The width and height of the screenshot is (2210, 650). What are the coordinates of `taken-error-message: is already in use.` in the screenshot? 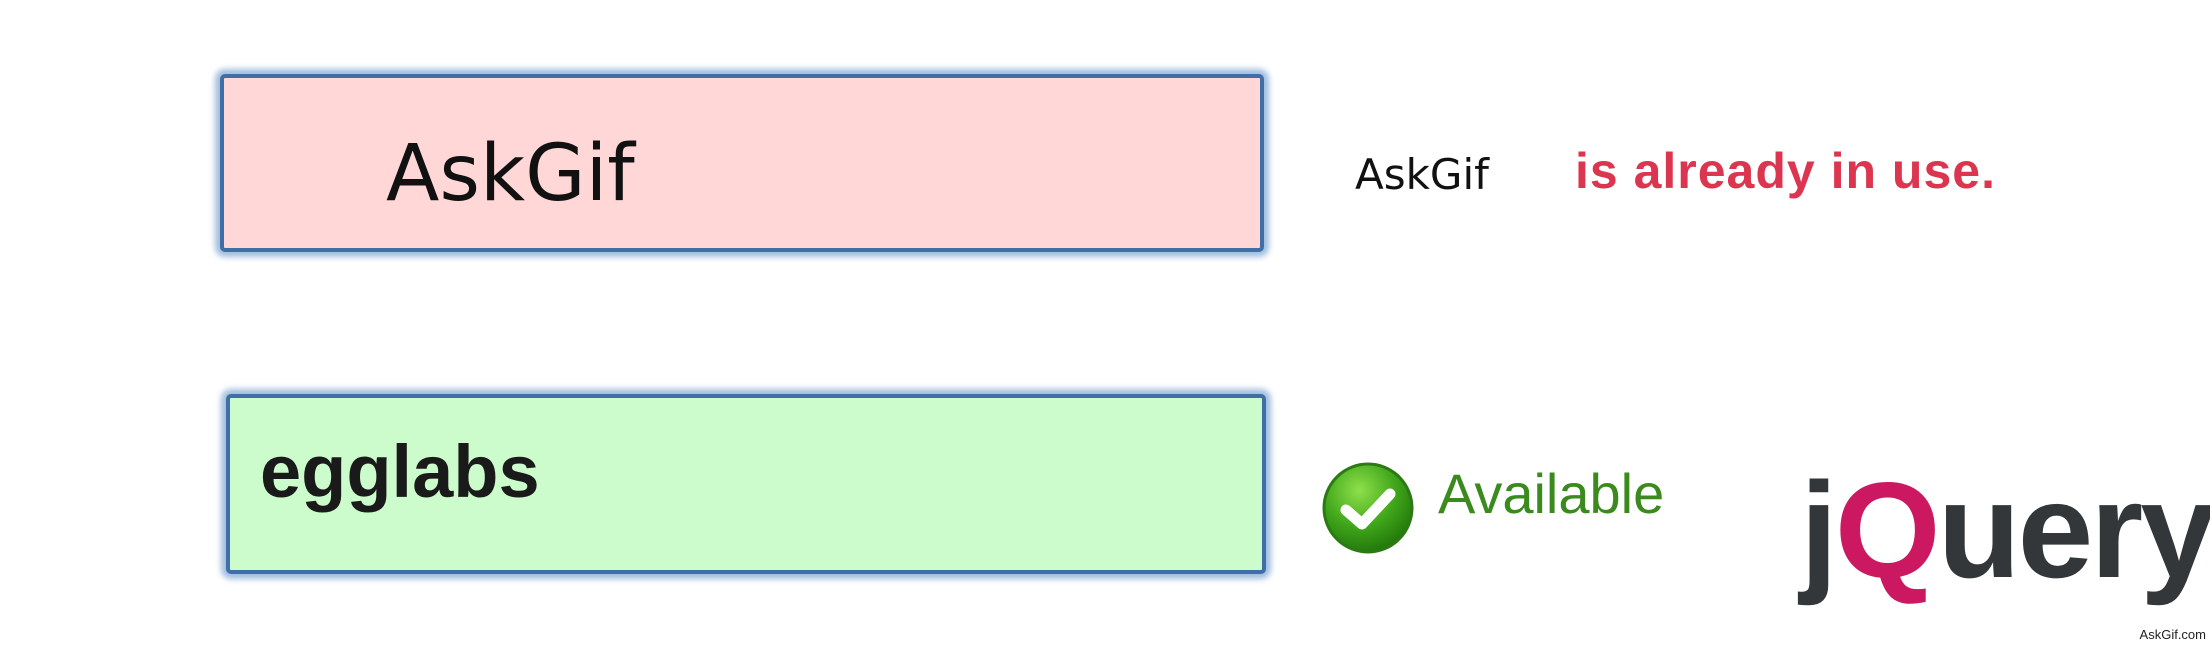 It's located at (1785, 171).